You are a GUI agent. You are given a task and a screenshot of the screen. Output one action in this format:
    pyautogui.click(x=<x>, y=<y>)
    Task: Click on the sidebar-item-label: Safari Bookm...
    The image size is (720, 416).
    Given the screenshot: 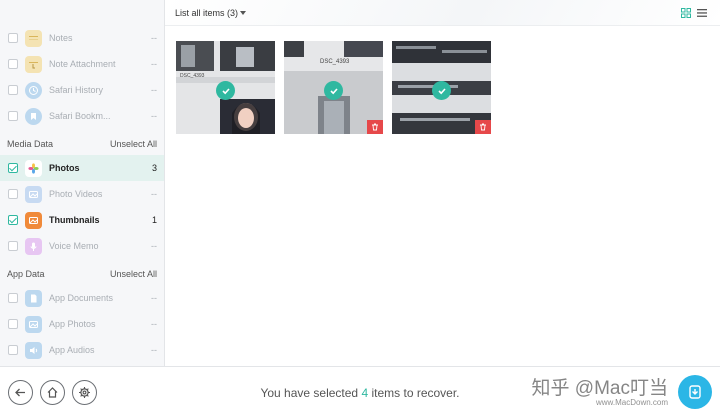 What is the action you would take?
    pyautogui.click(x=80, y=116)
    